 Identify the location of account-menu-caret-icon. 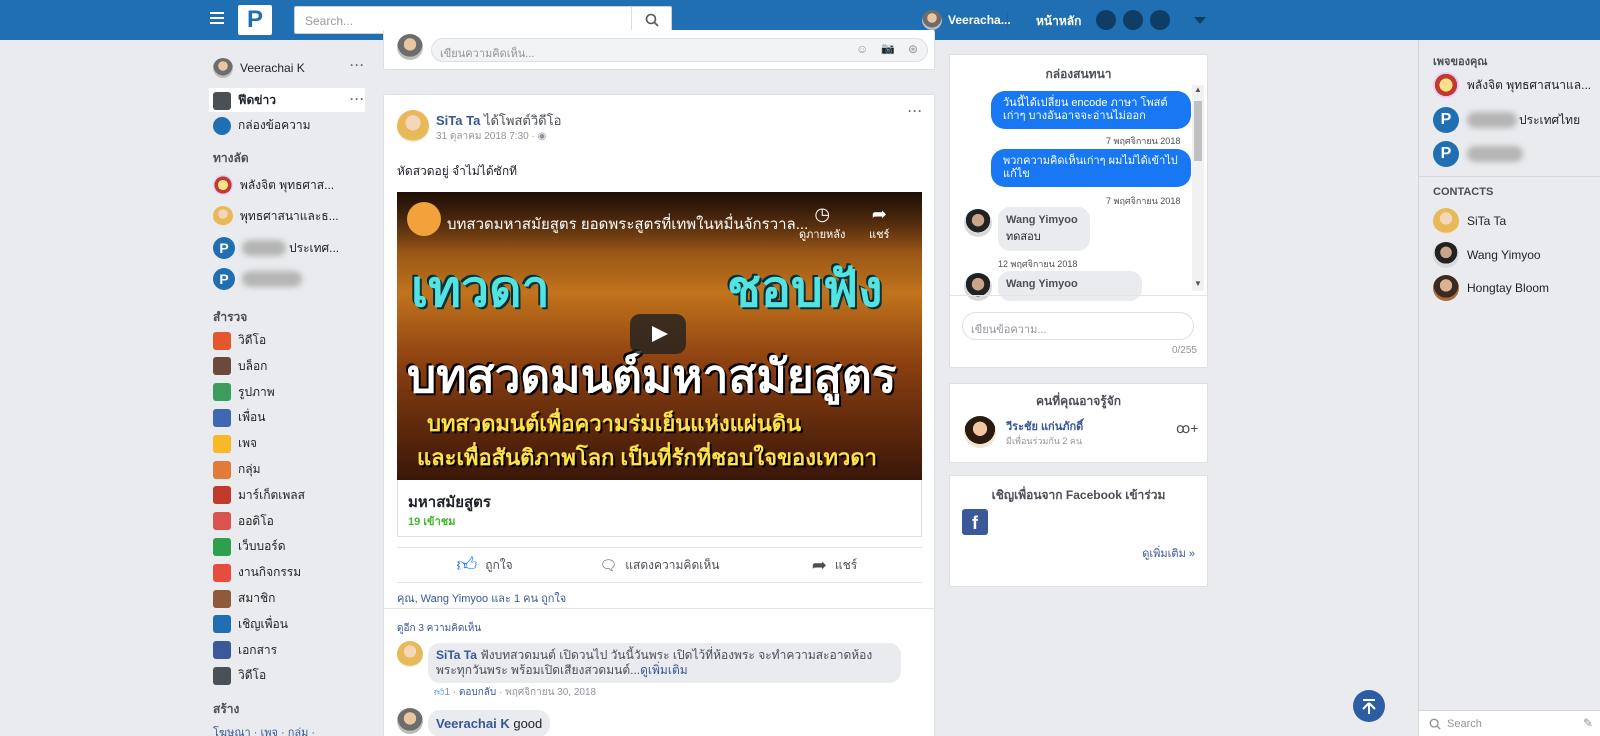
(1200, 20).